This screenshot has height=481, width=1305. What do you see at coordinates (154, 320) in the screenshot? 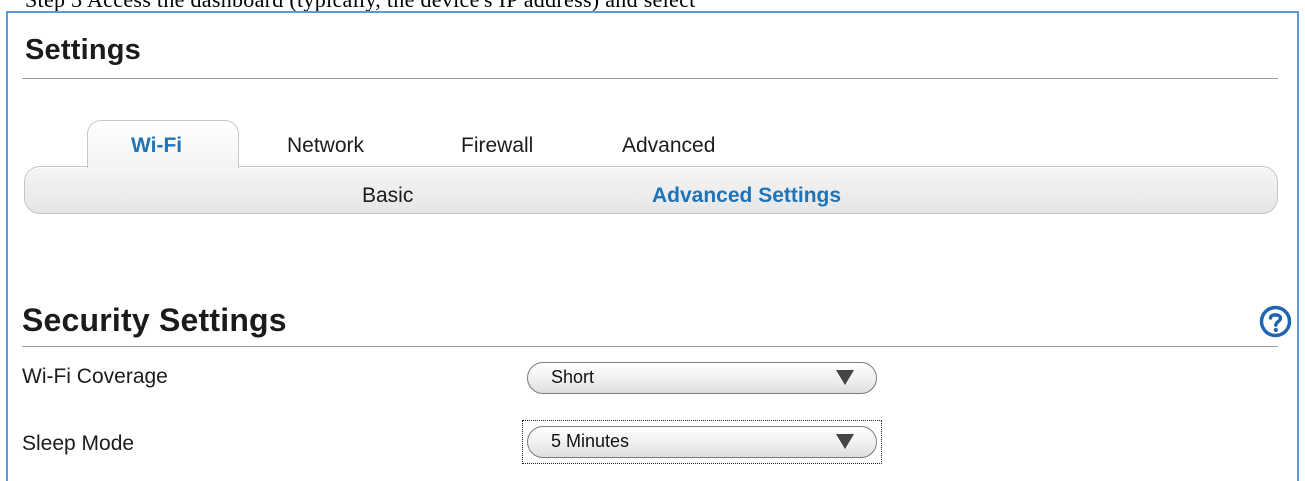
I see `section-title: Security Settings` at bounding box center [154, 320].